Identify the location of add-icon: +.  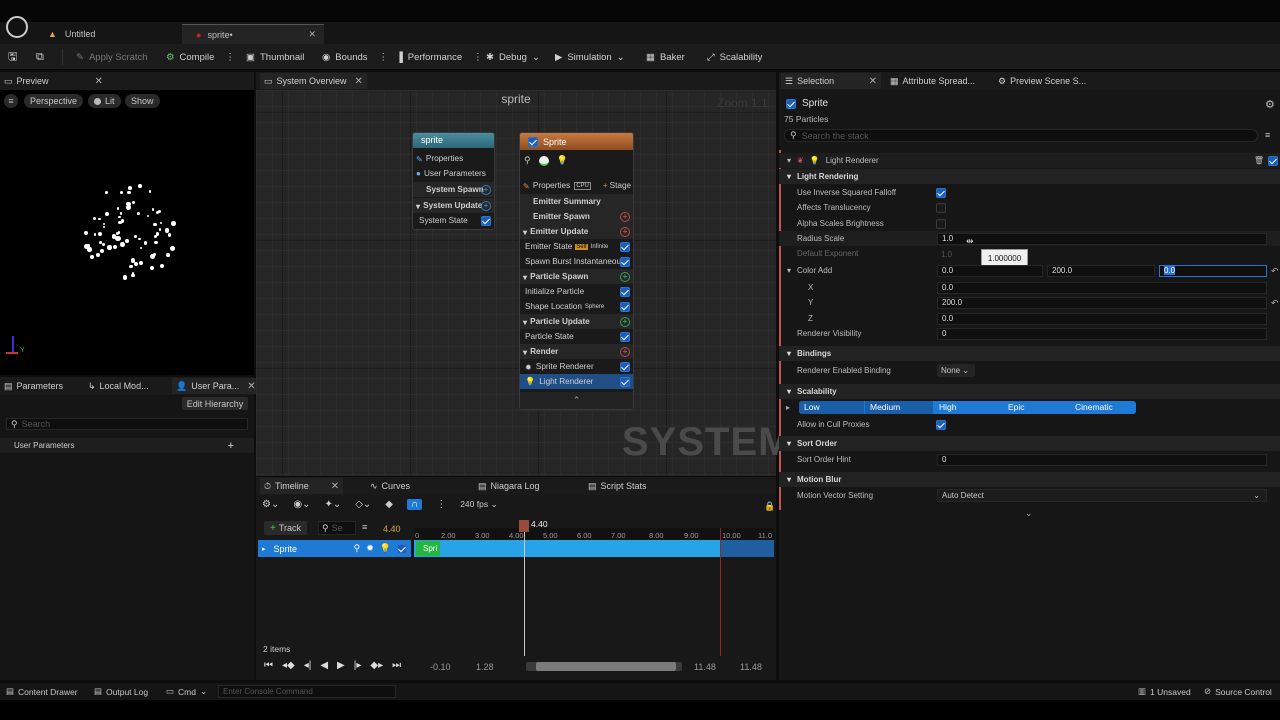
(231, 446).